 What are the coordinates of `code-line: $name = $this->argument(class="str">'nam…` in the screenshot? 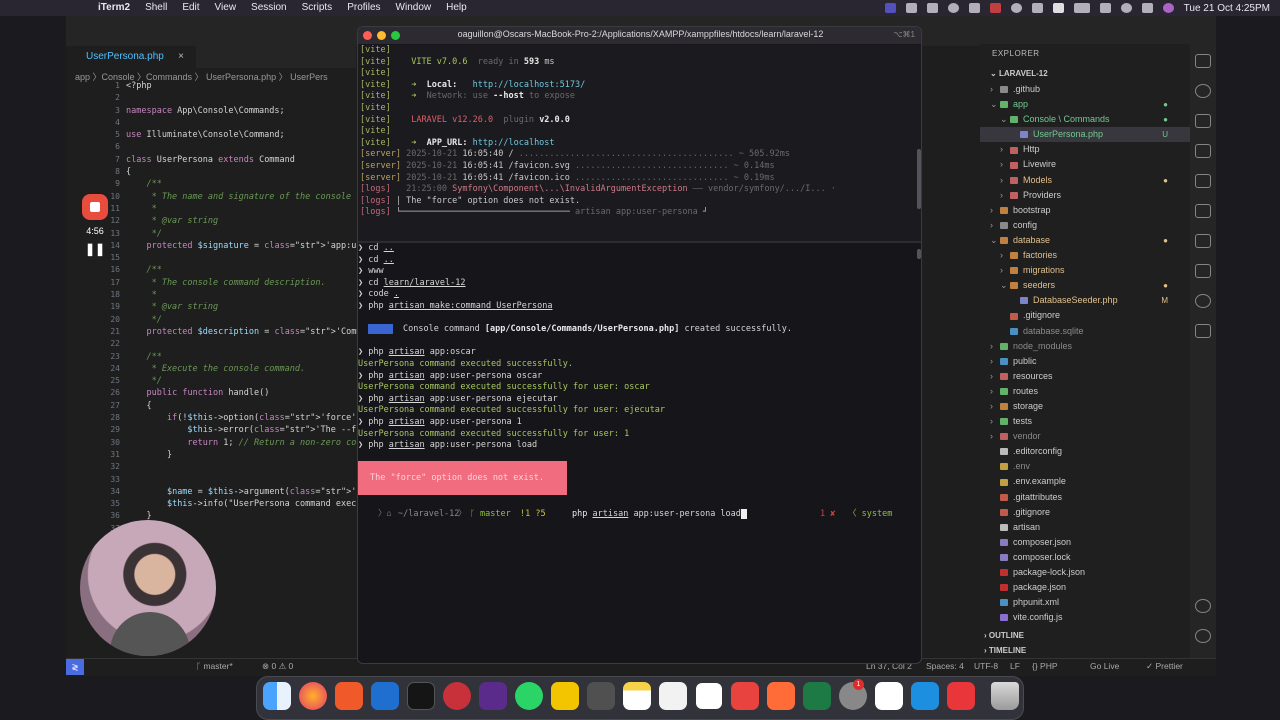 It's located at (251, 492).